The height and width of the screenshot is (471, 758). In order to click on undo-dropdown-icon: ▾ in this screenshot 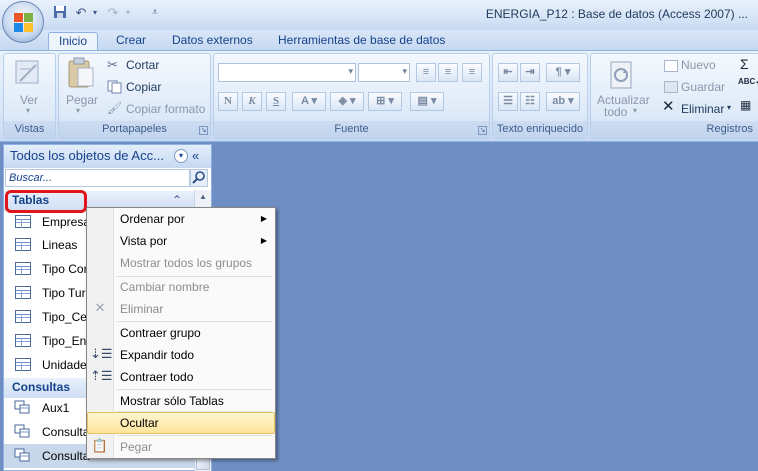, I will do `click(95, 13)`.